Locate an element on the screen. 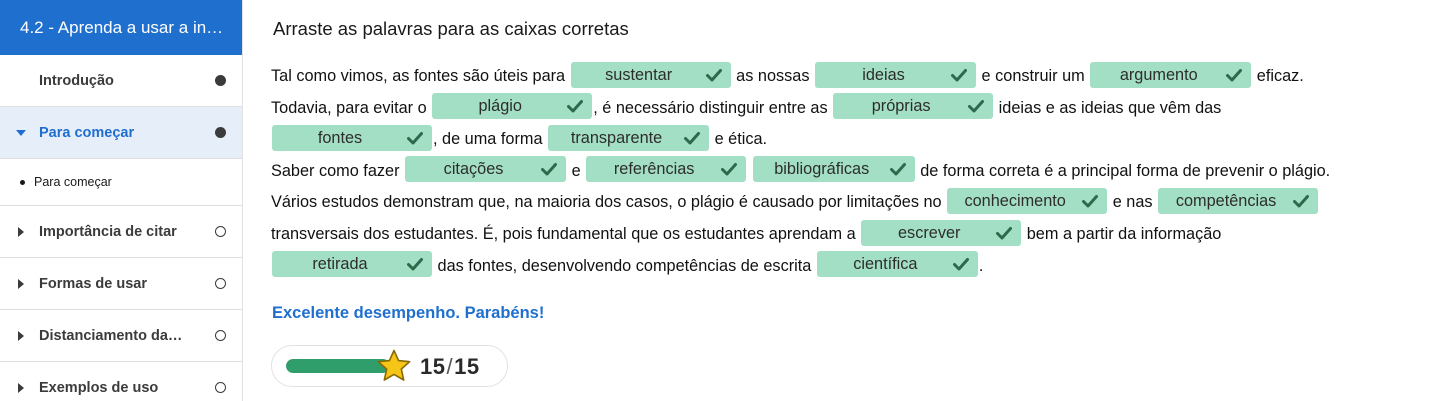  drop-box-transparente: transparente is located at coordinates (629, 137).